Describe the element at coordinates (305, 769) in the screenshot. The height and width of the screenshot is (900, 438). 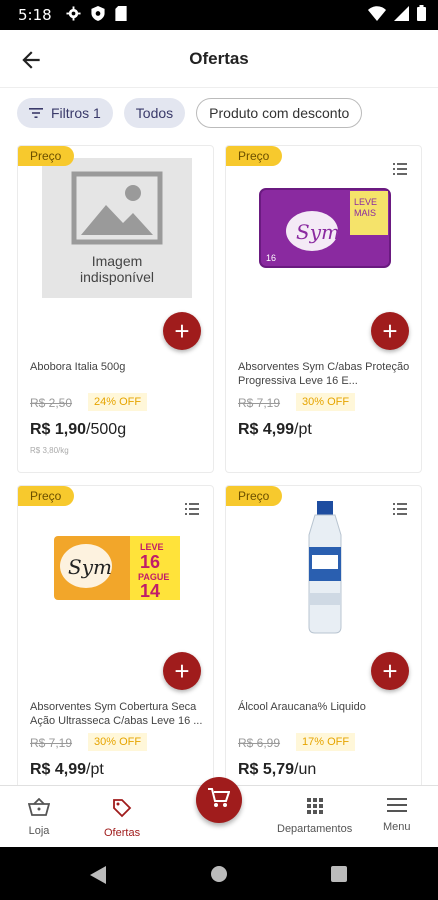
I see `price-unit: /un` at that location.